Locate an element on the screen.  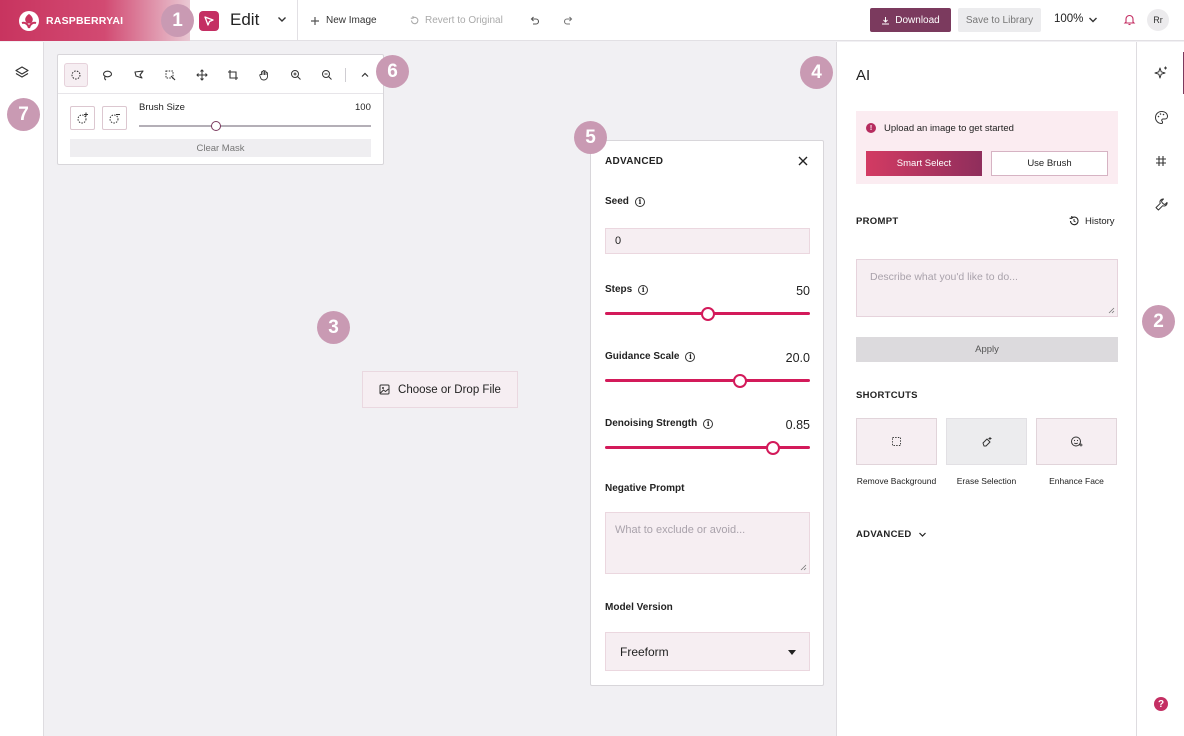
denoising-strength-value: 0.85 is located at coordinates (797, 425).